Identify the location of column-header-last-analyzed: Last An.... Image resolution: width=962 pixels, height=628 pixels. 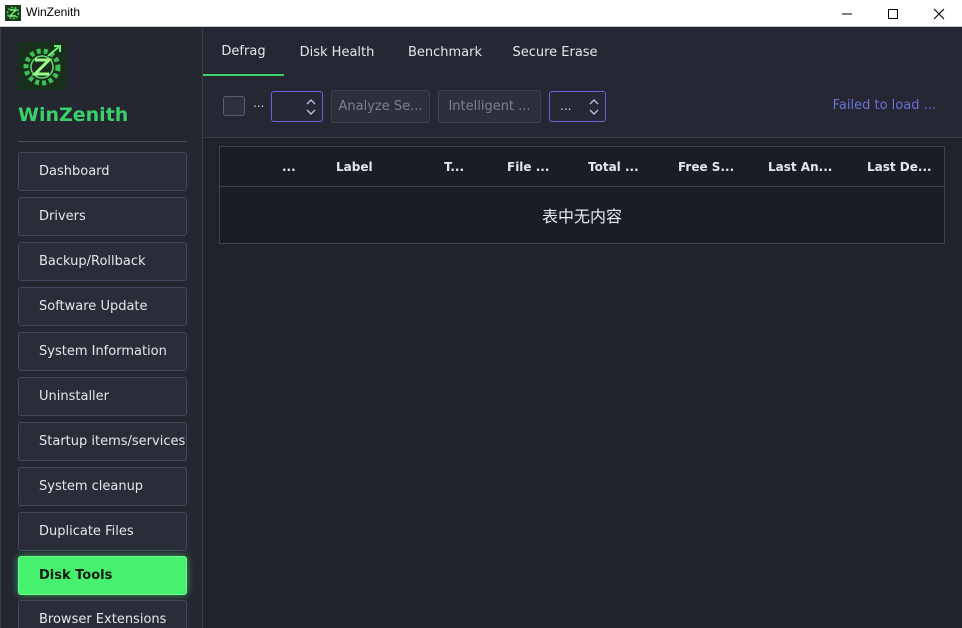
(800, 167).